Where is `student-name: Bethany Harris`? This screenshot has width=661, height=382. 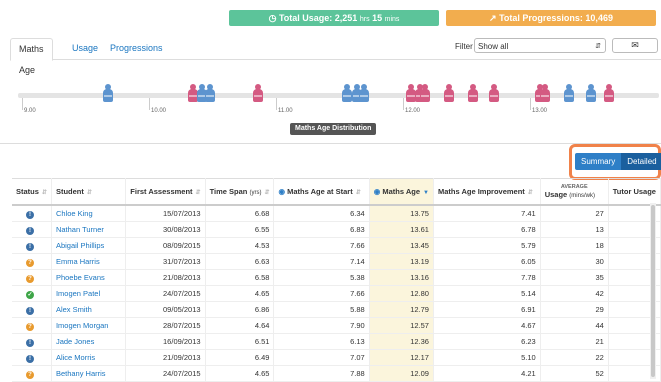 student-name: Bethany Harris is located at coordinates (89, 373).